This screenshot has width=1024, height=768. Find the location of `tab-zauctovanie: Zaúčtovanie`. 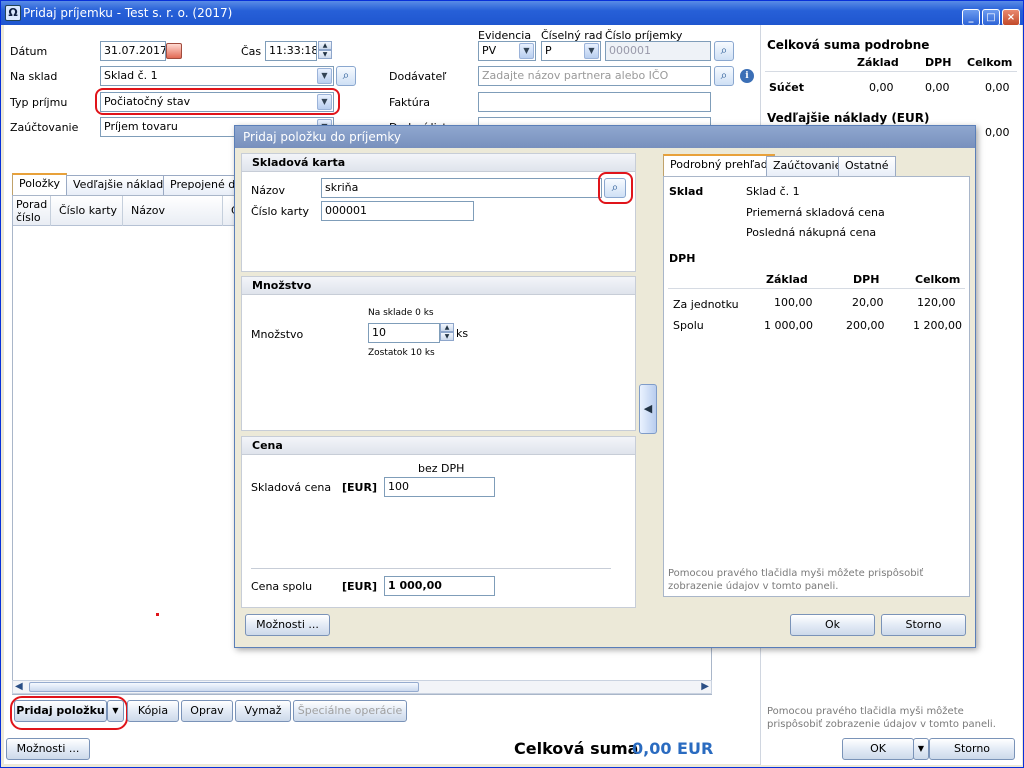

tab-zauctovanie: Zaúčtovanie is located at coordinates (807, 166).